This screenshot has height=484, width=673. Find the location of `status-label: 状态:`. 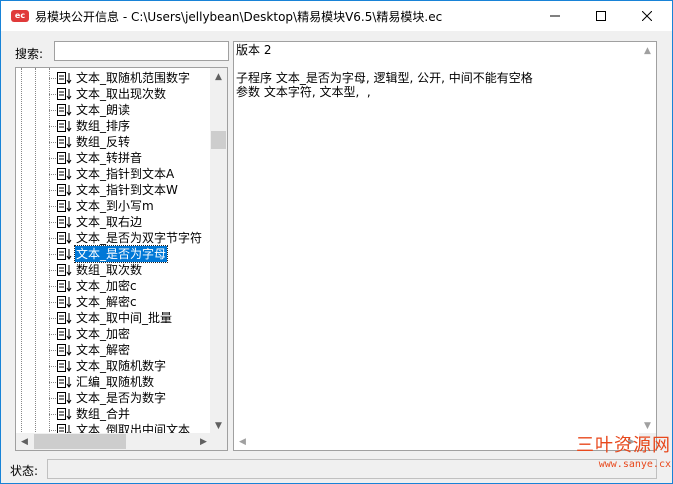

status-label: 状态: is located at coordinates (24, 471).